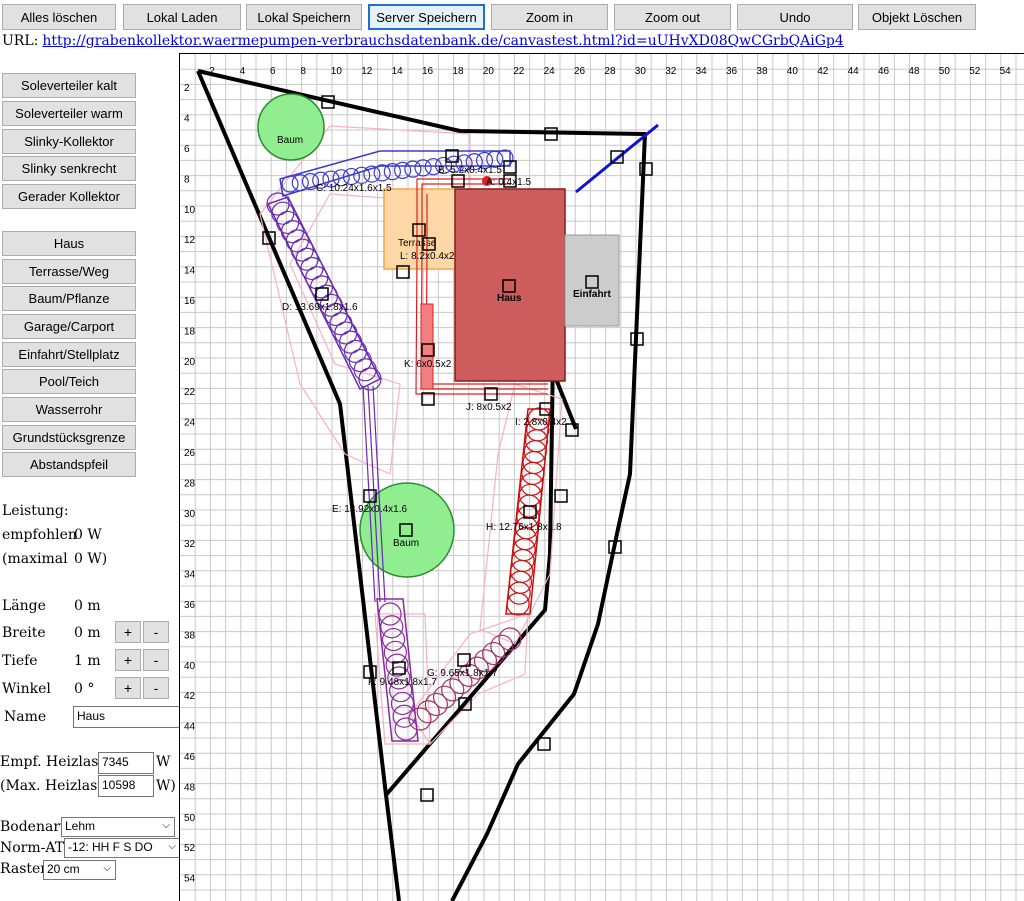 Image resolution: width=1024 pixels, height=901 pixels. Describe the element at coordinates (190, 879) in the screenshot. I see `y-tick-label: 54` at that location.